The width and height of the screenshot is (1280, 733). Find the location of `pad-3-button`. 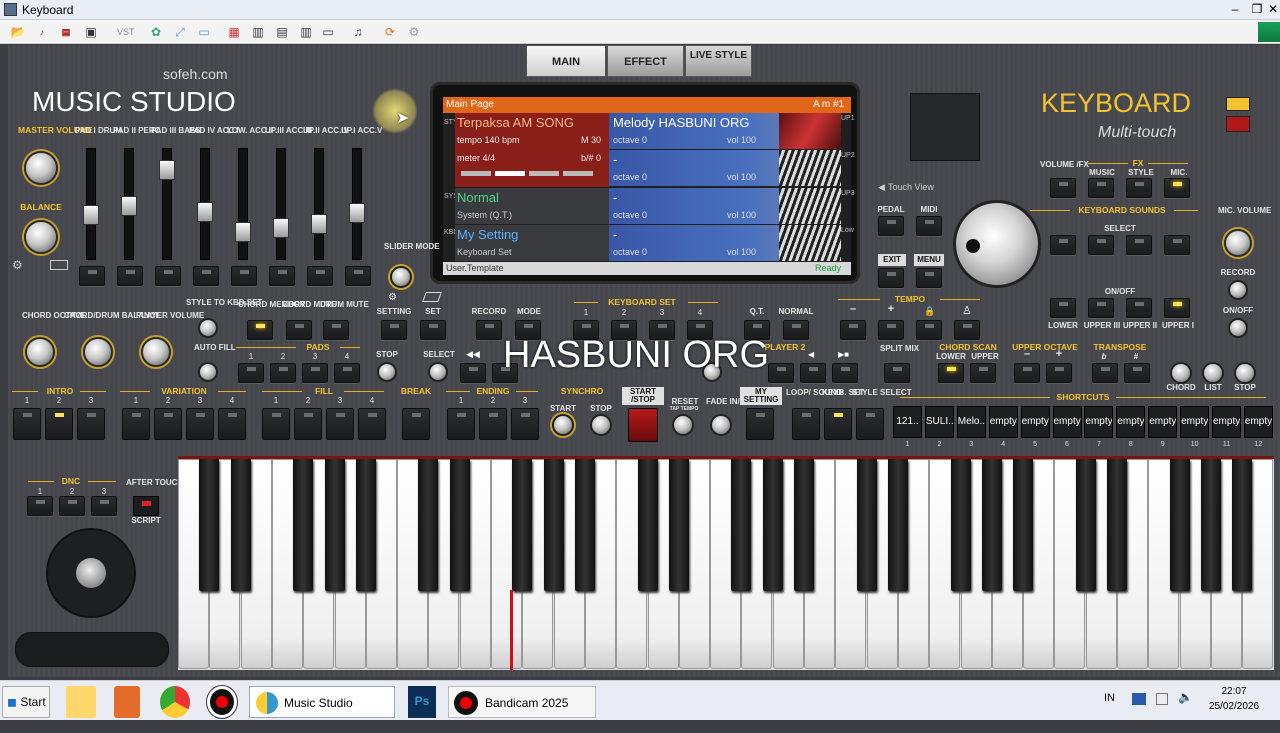

pad-3-button is located at coordinates (315, 373).